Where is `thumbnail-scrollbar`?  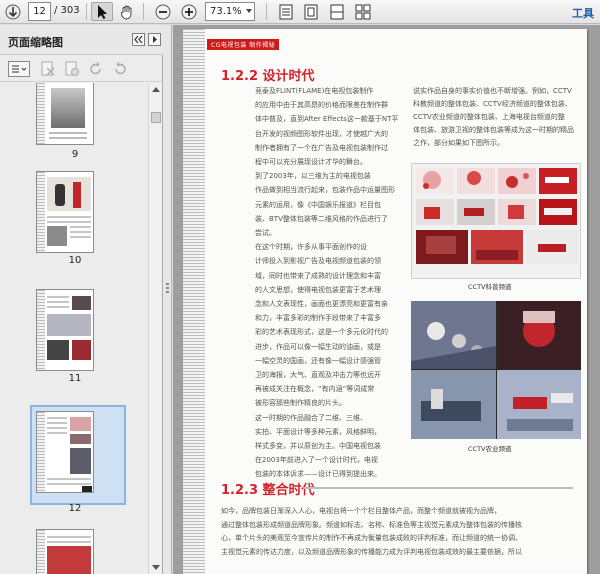
thumbnail-scrollbar is located at coordinates (155, 328).